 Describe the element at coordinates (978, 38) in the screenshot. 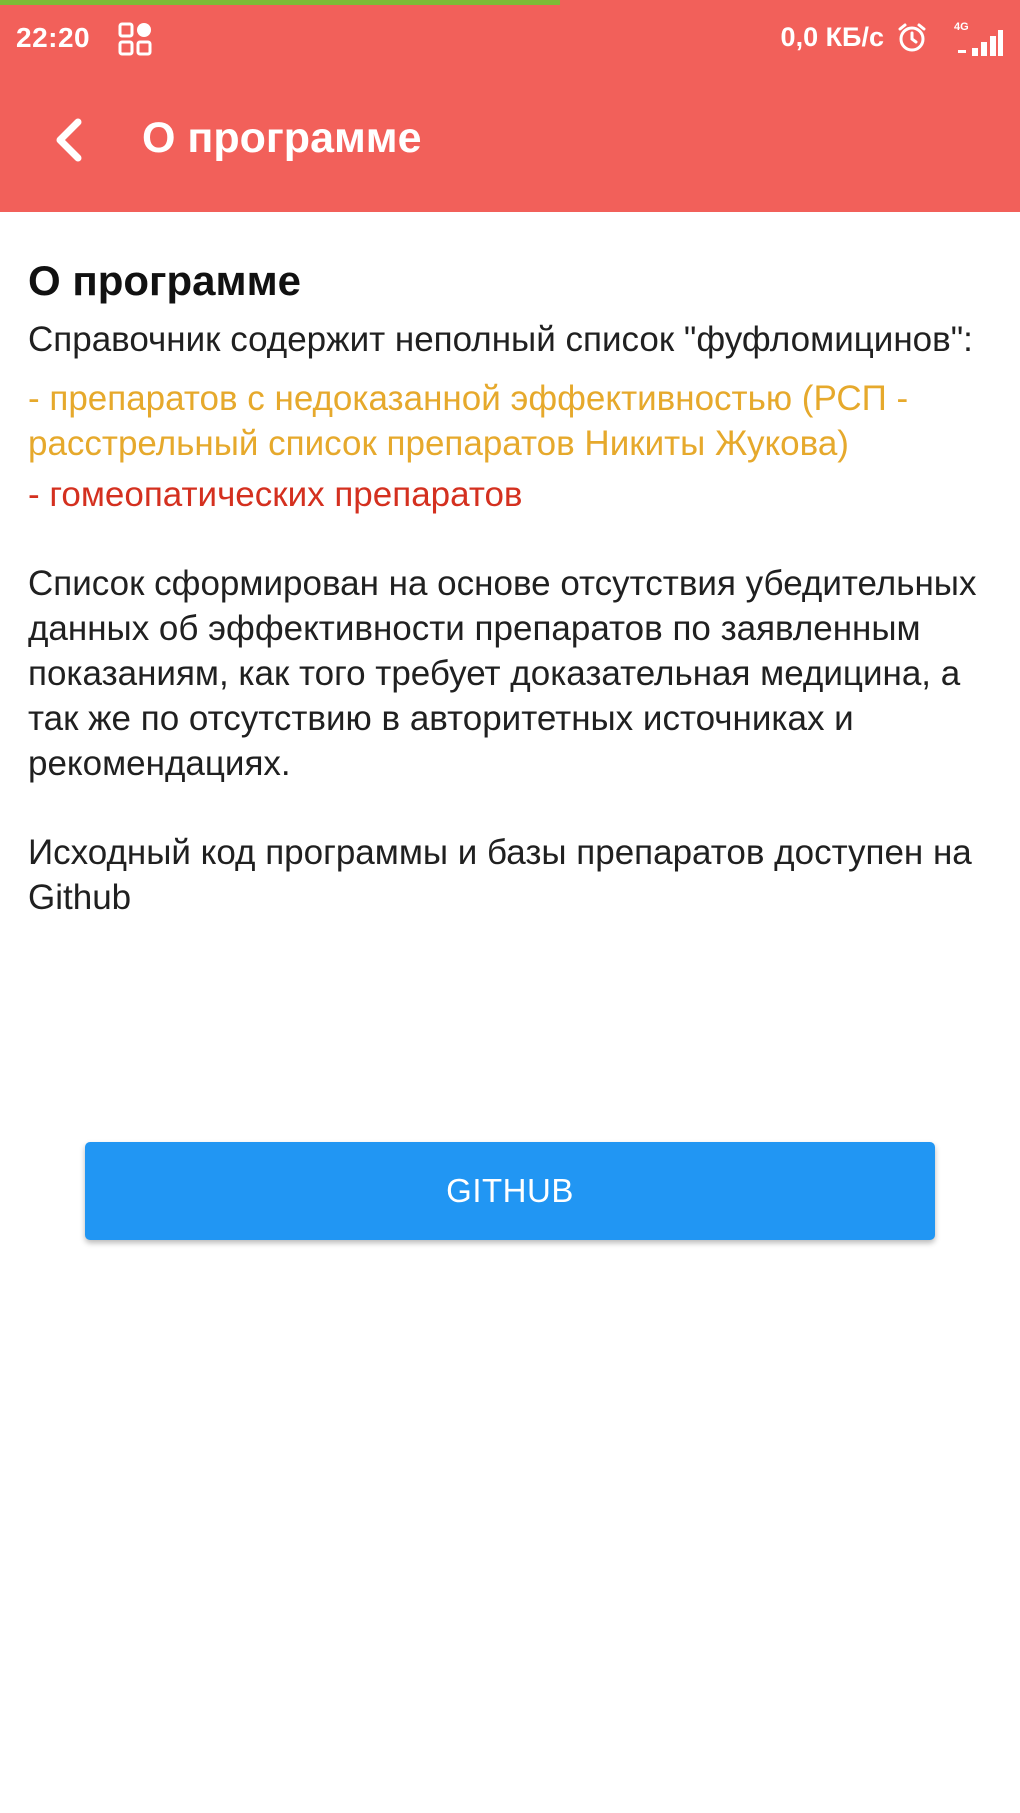

I see `signal-icon: 4G` at that location.